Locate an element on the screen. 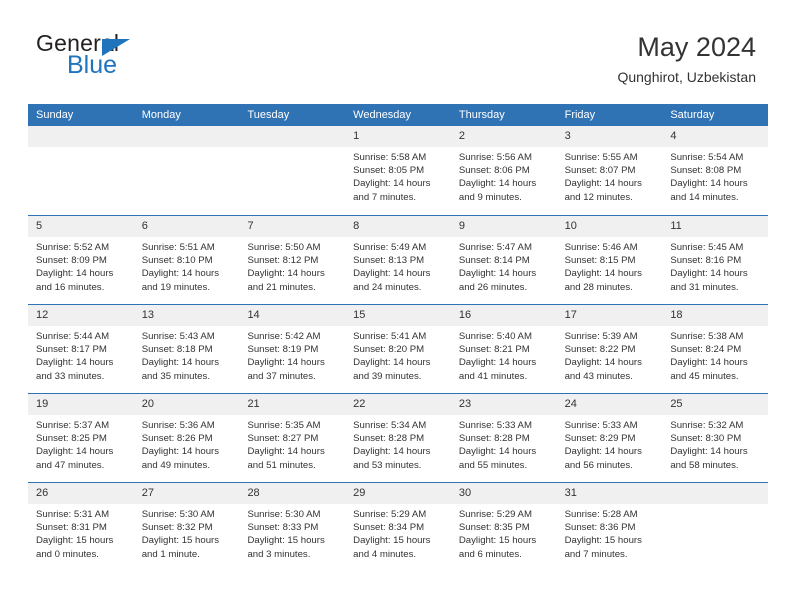 The width and height of the screenshot is (792, 612). day-number-band: 10 is located at coordinates (609, 226).